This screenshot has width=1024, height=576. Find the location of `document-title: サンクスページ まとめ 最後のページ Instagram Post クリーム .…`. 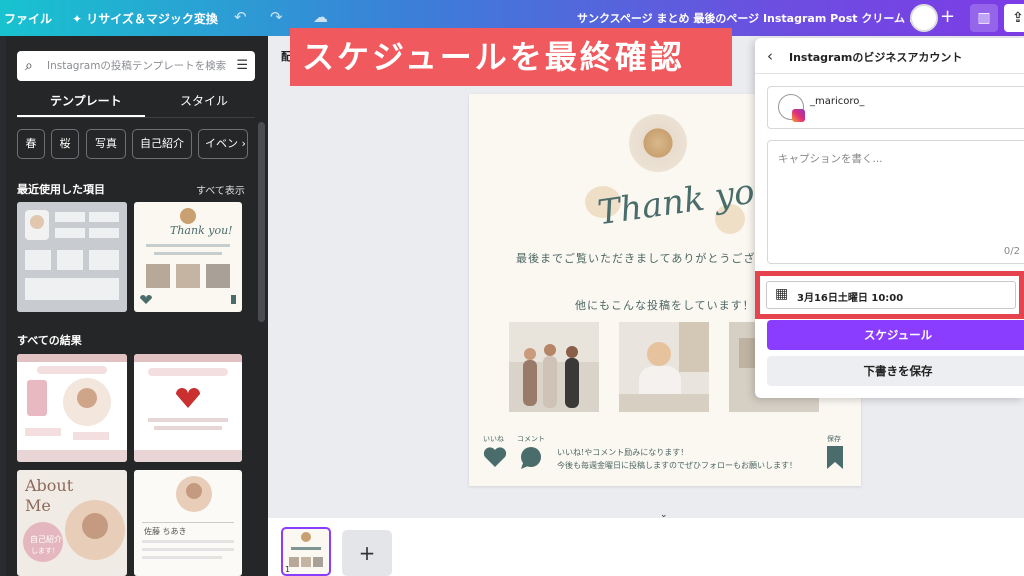

document-title: サンクスページ まとめ 最後のページ Instagram Post クリーム .… is located at coordinates (749, 18).